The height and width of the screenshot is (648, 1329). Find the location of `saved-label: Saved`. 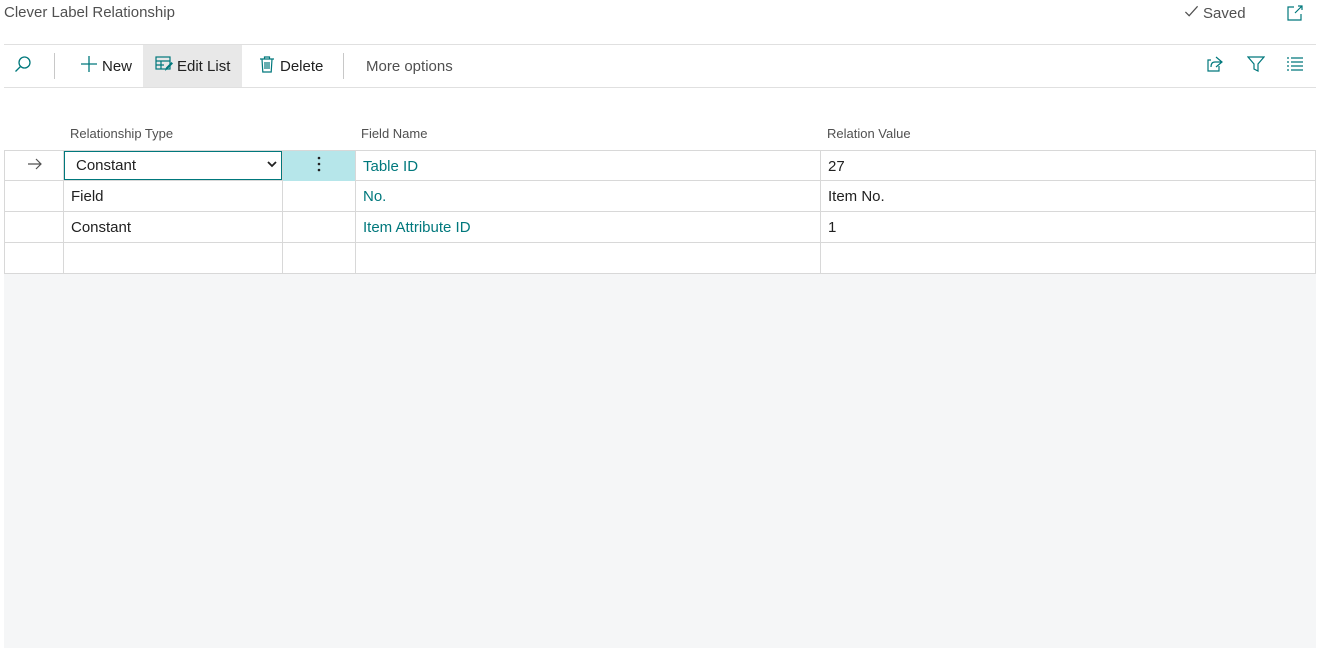

saved-label: Saved is located at coordinates (1224, 13).